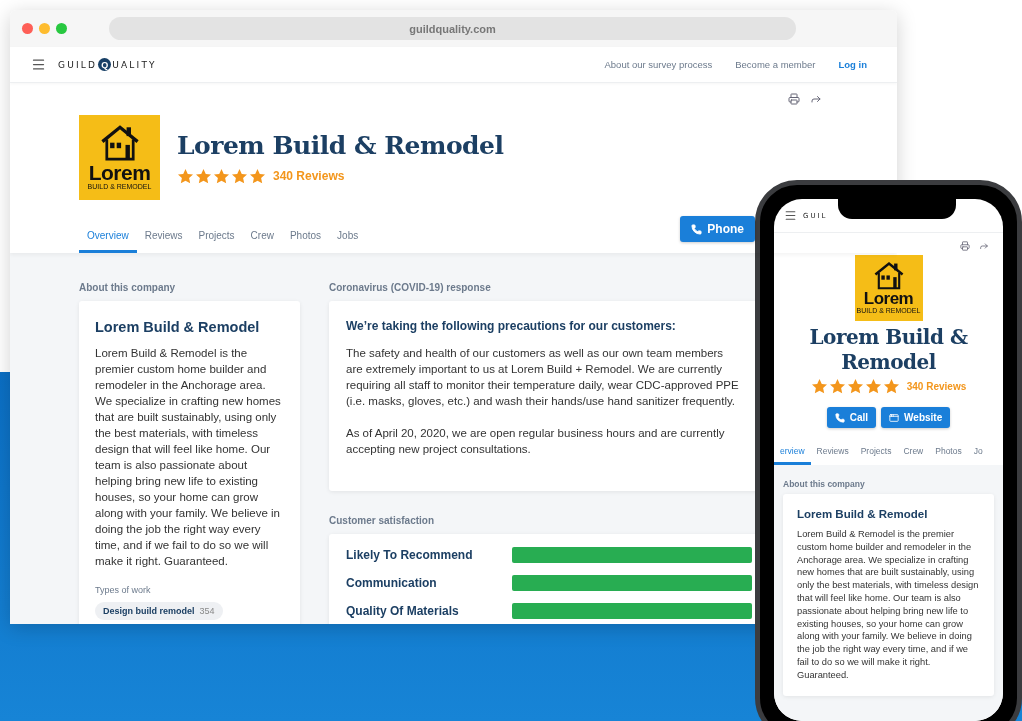 Image resolution: width=1022 pixels, height=721 pixels. What do you see at coordinates (207, 611) in the screenshot?
I see `tag-count: 354` at bounding box center [207, 611].